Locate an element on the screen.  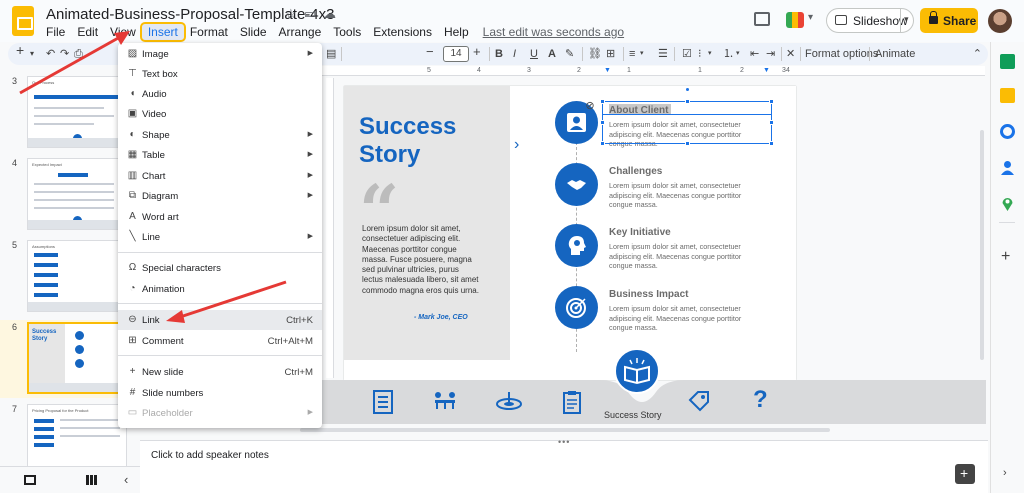
vertical-ruler is located at coordinates (330, 228).